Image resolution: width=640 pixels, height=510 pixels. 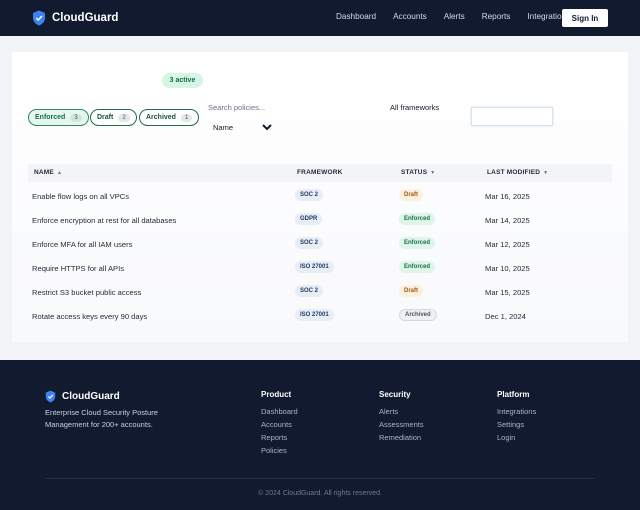 I want to click on nav-dashboard: Dashboard, so click(x=356, y=16).